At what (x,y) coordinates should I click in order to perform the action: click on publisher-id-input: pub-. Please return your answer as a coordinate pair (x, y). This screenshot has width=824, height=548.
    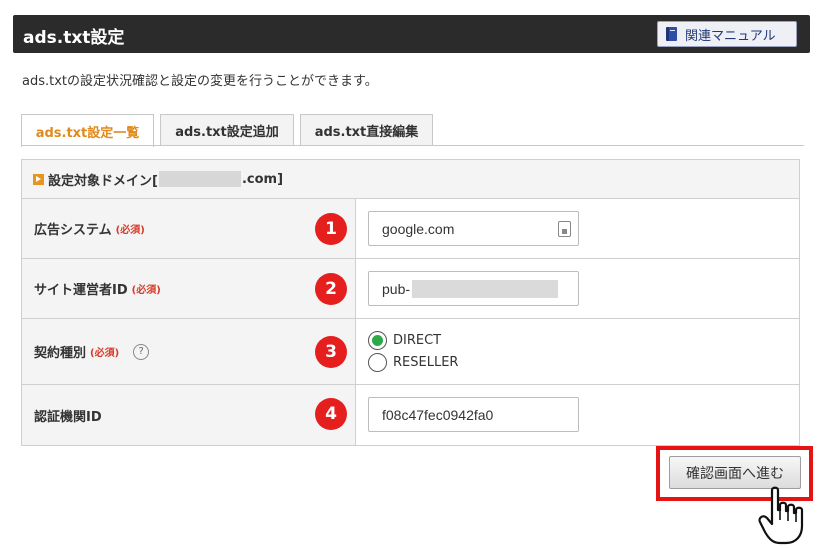
    Looking at the image, I should click on (473, 288).